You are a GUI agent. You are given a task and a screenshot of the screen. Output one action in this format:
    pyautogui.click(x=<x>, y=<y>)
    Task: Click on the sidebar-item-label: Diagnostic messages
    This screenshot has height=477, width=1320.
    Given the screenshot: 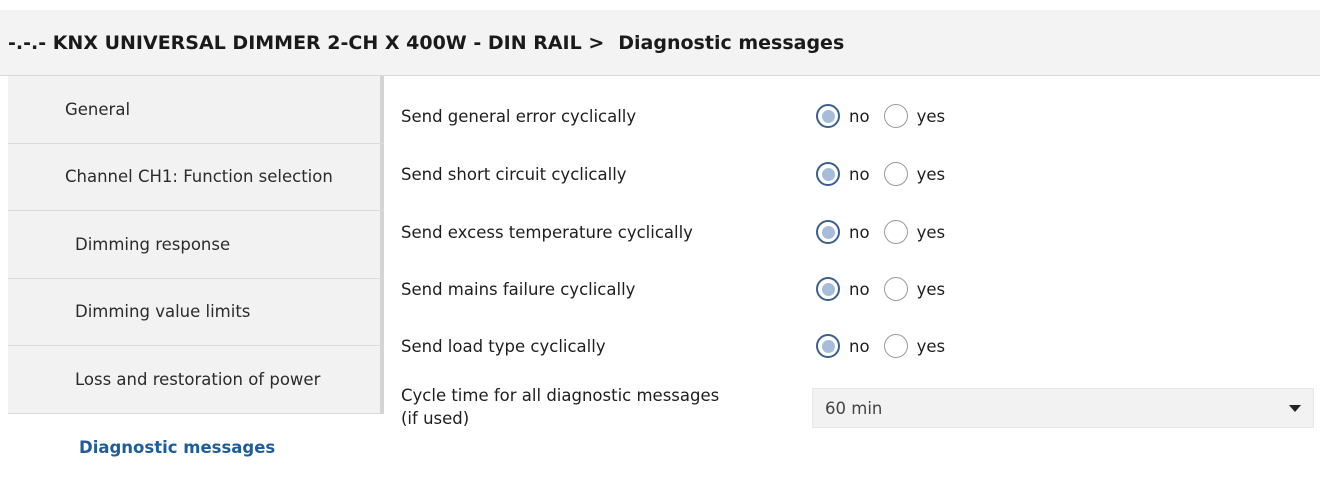 What is the action you would take?
    pyautogui.click(x=177, y=447)
    